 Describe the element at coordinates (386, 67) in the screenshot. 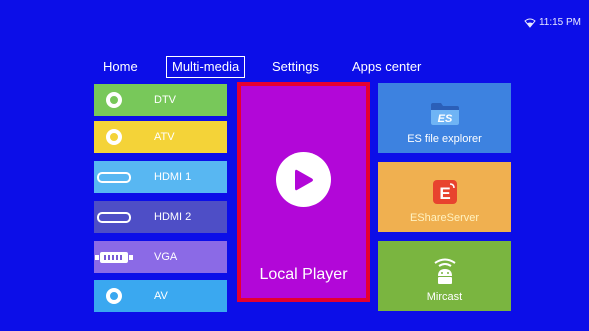

I see `tab-apps-center: Apps center` at that location.